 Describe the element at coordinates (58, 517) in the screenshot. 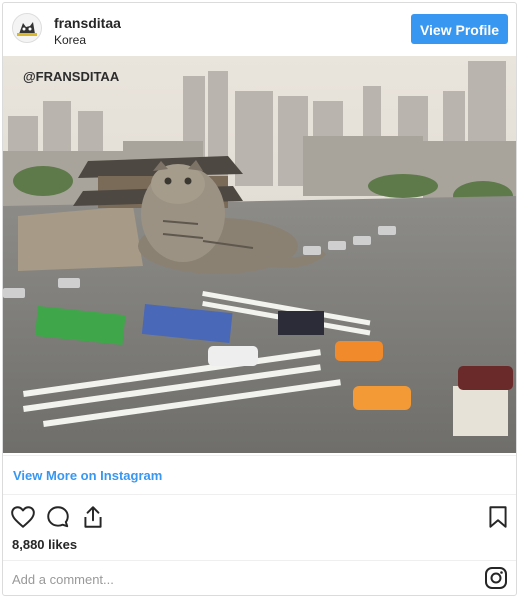

I see `comment-icon` at that location.